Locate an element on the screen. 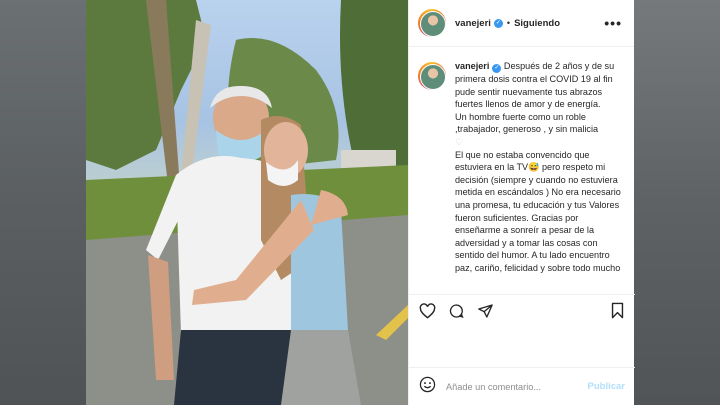  post-header: vanejeri ✓ • Siguiendo ••• is located at coordinates (521, 23).